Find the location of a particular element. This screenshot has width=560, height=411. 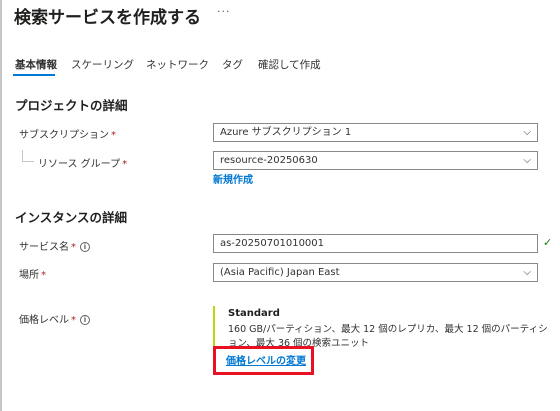

location-select: (Asia Pacific) Japan East ⌵ is located at coordinates (375, 272).